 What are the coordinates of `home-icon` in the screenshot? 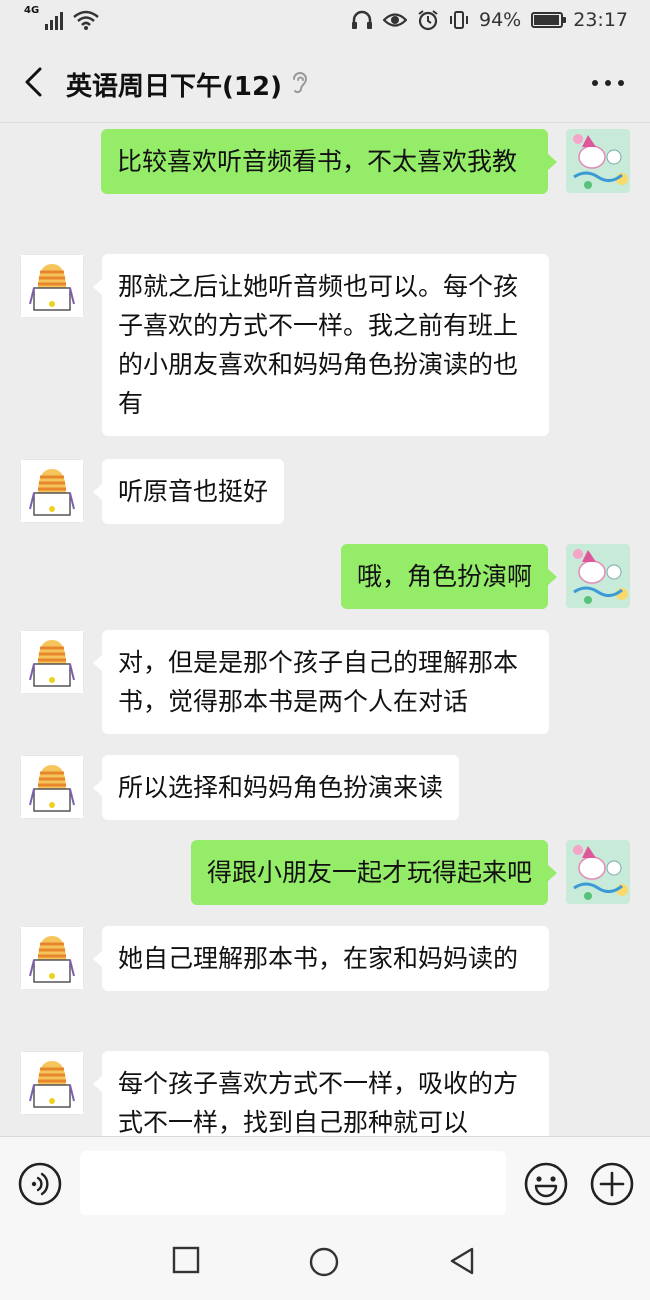 It's located at (324, 1262).